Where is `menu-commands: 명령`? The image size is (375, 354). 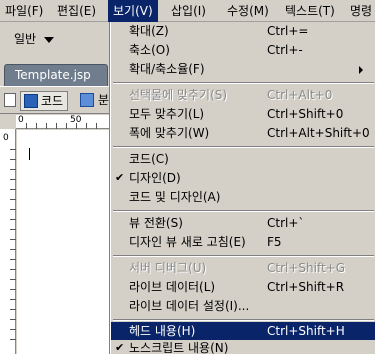
menu-commands: 명령 is located at coordinates (360, 11).